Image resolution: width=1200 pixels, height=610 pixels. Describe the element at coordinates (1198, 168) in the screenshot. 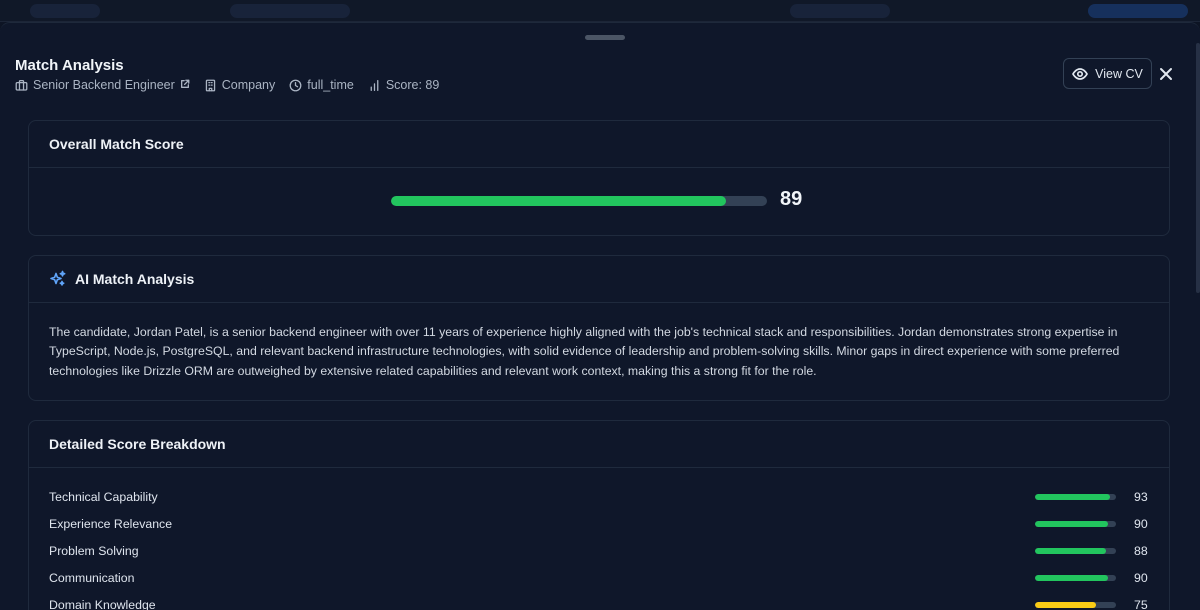

I see `scrollbar` at that location.